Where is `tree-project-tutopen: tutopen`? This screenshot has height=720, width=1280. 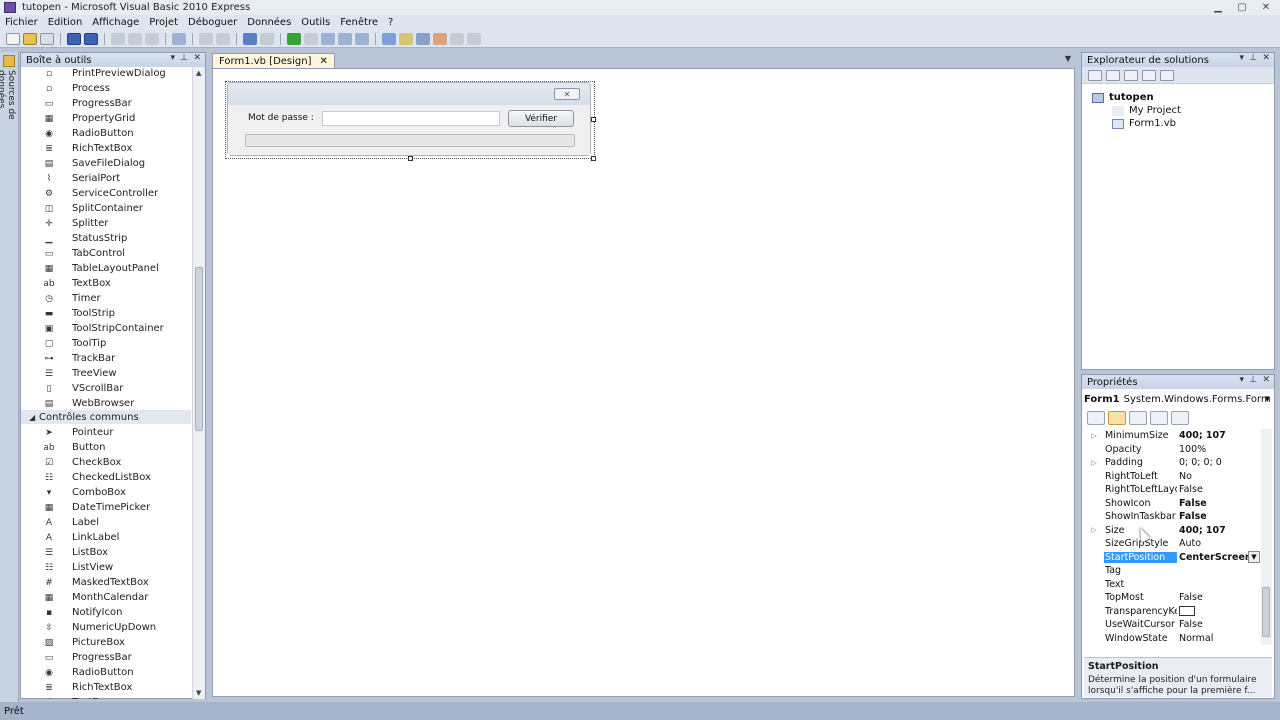
tree-project-tutopen: tutopen is located at coordinates (1123, 97).